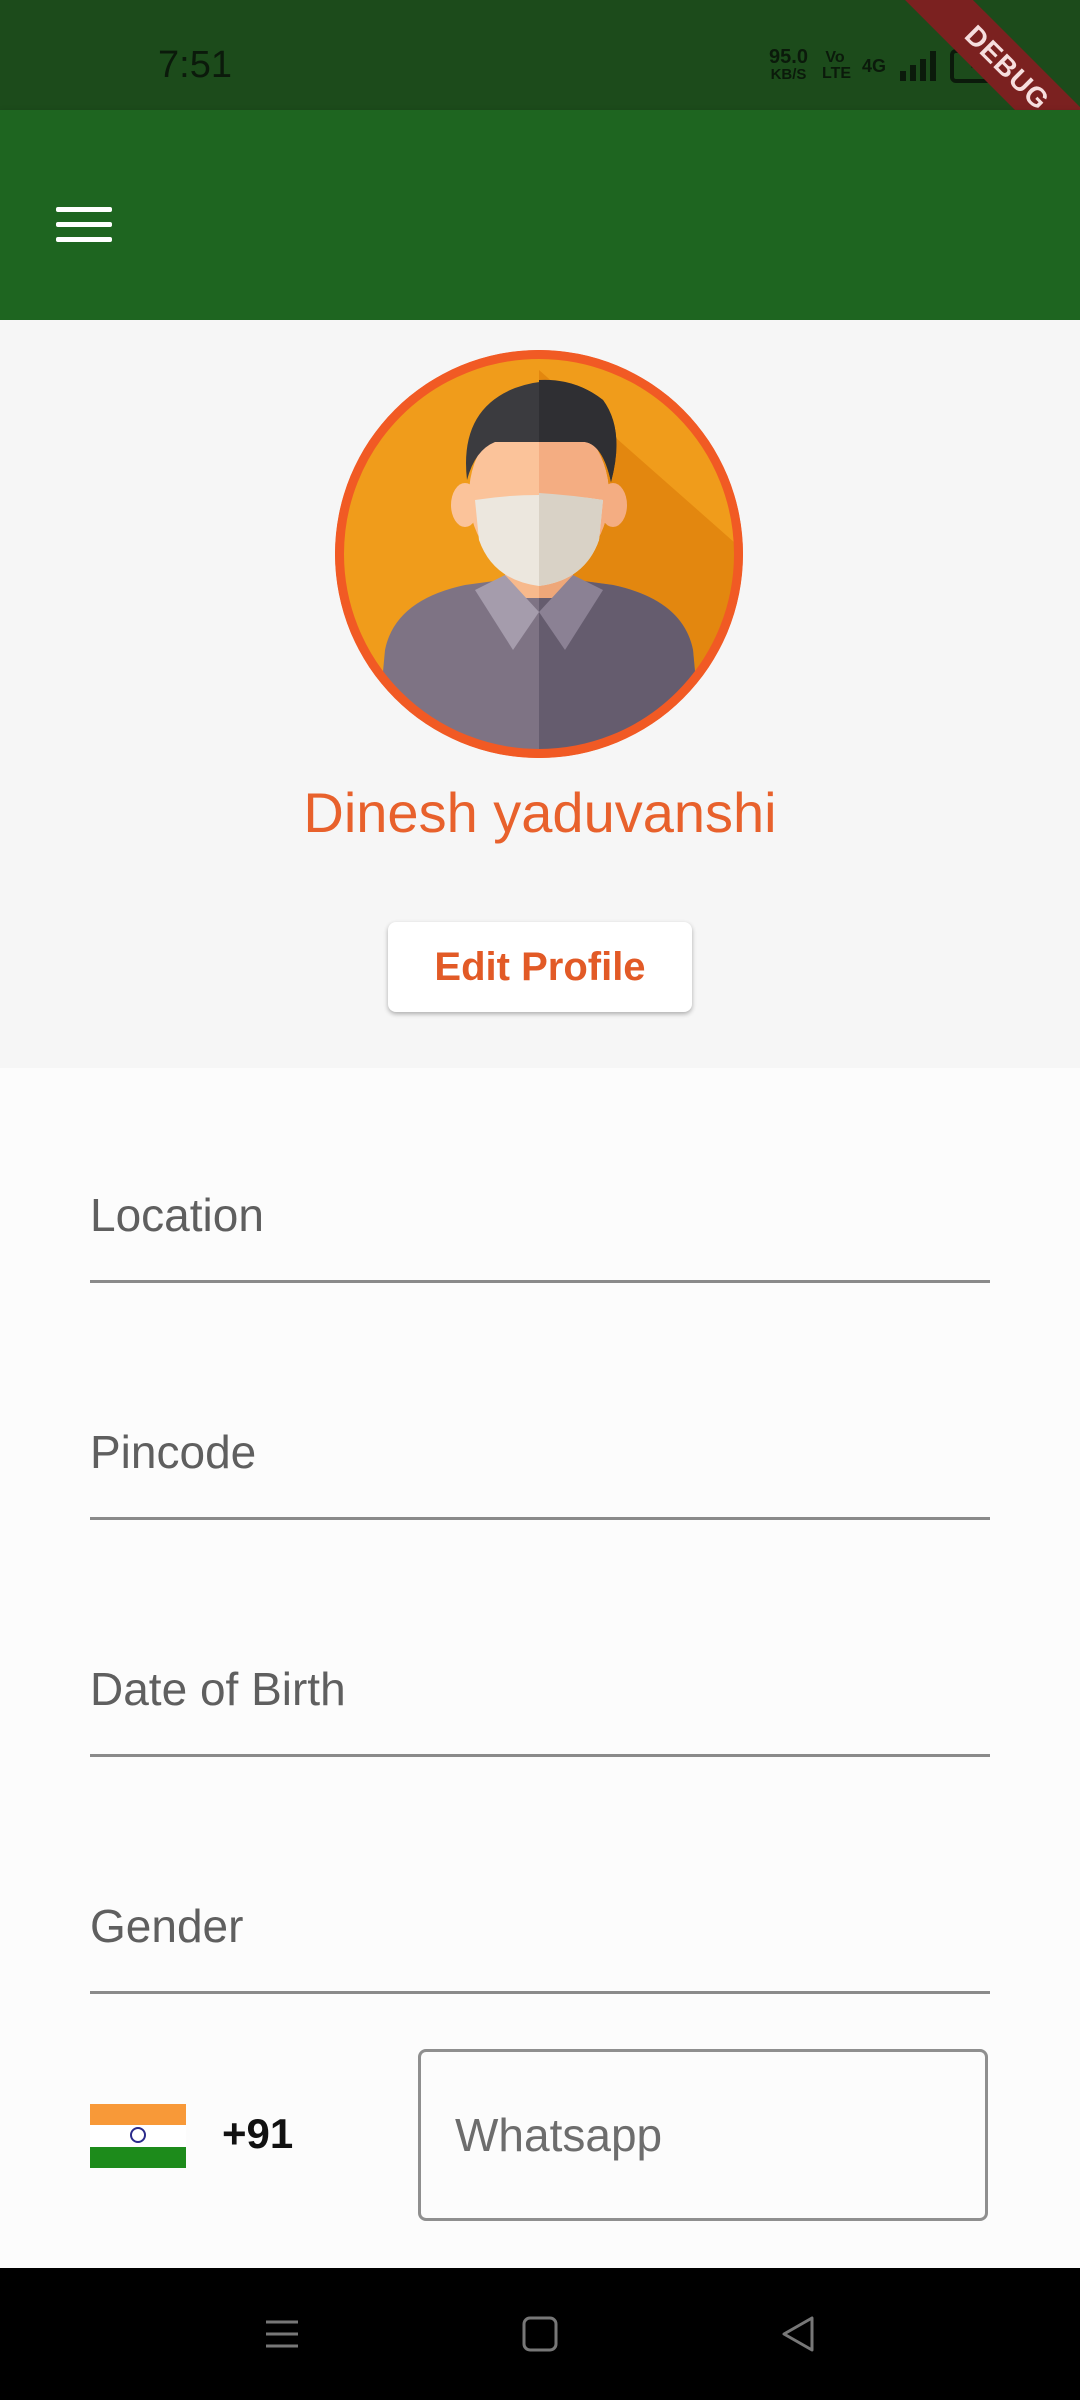  I want to click on home-button, so click(540, 2334).